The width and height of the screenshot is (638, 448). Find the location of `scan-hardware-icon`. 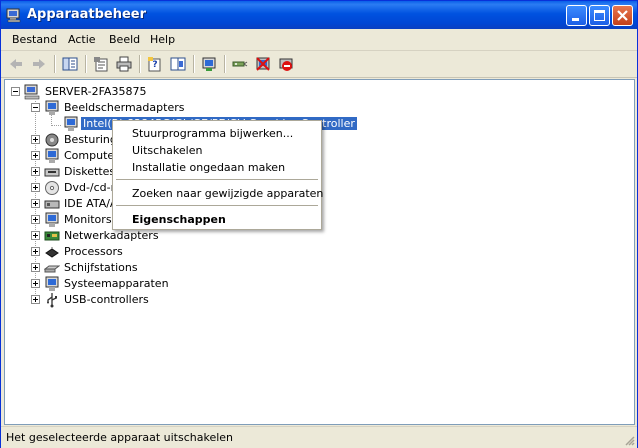

scan-hardware-icon is located at coordinates (240, 64).